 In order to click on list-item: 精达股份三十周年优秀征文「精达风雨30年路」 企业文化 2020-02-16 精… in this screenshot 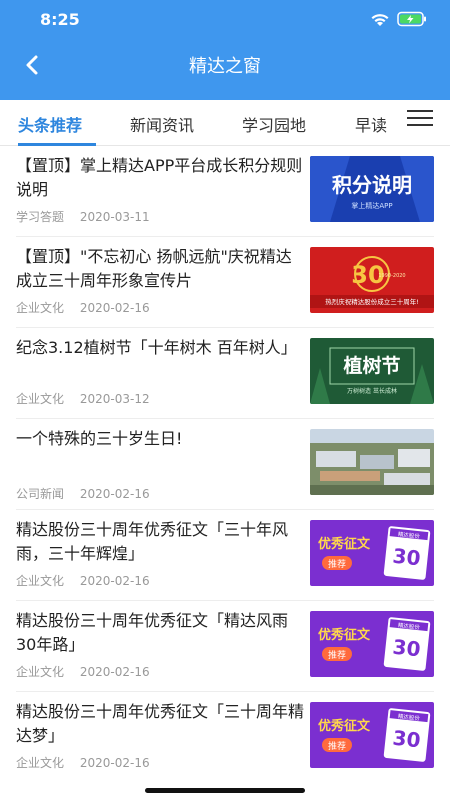, I will do `click(225, 646)`.